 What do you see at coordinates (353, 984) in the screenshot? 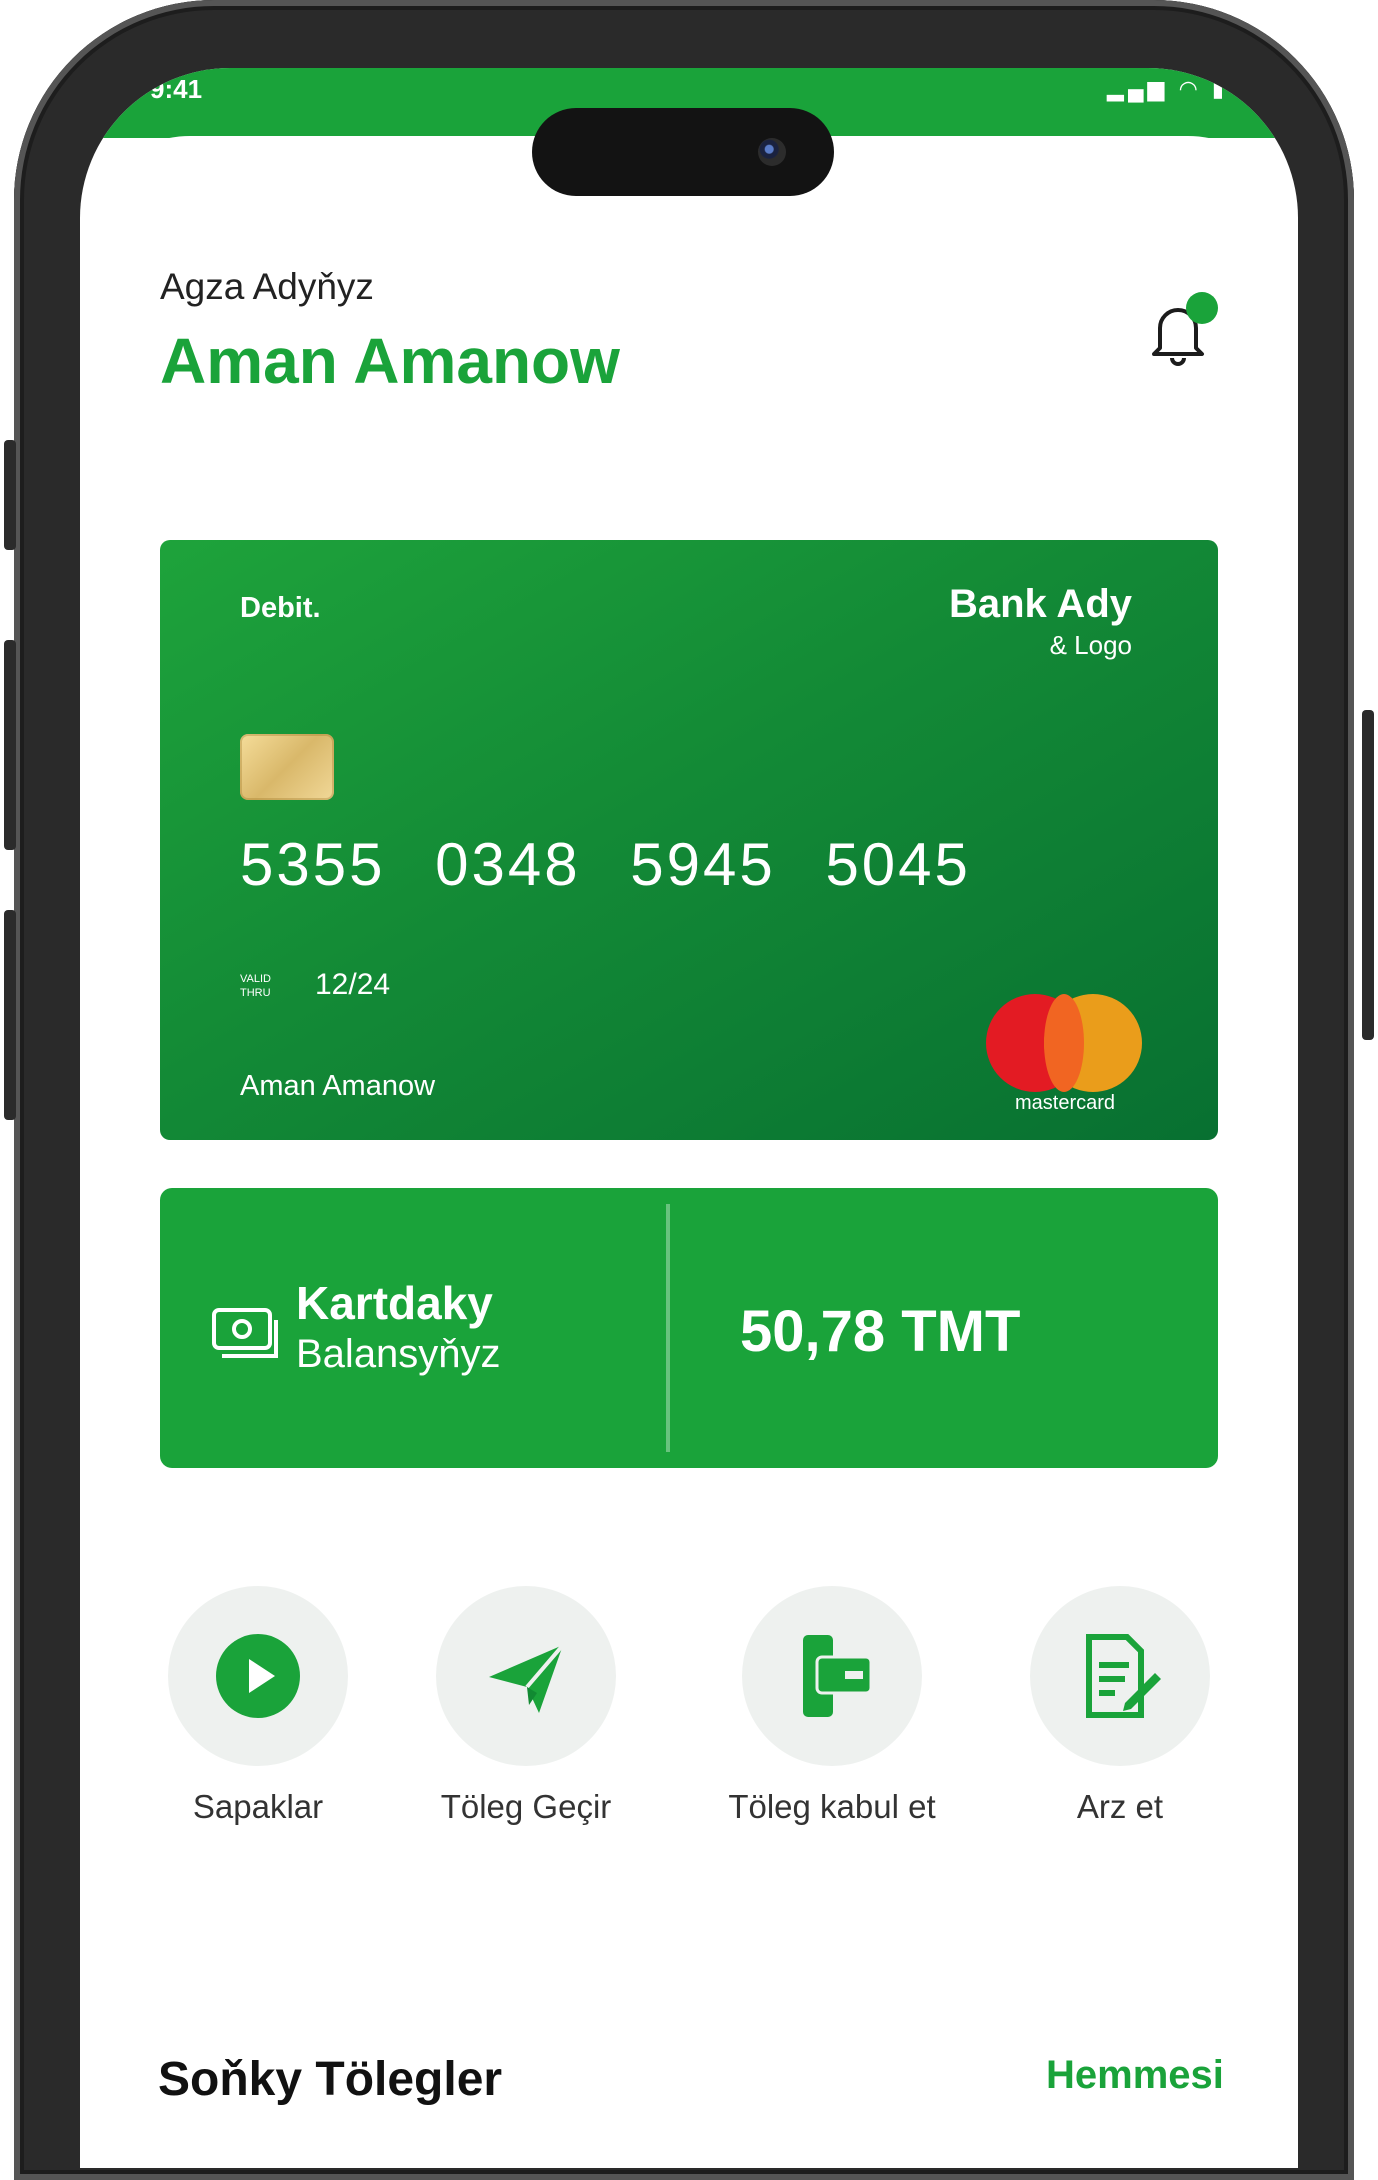
I see `valid-date: 12/24` at bounding box center [353, 984].